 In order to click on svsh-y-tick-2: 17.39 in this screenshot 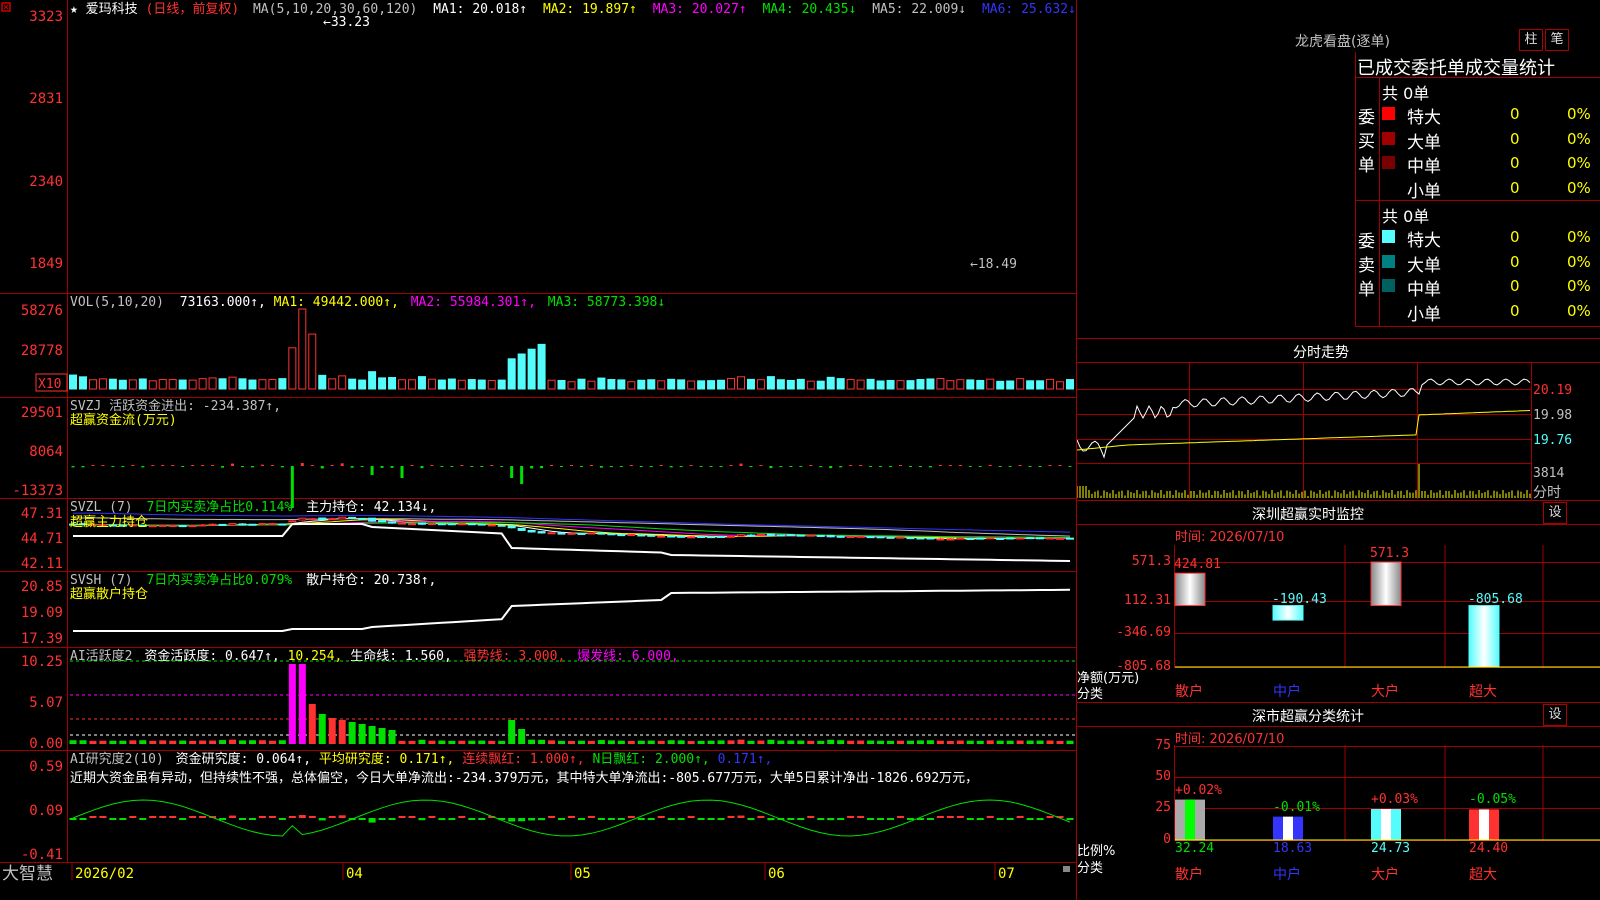, I will do `click(42, 639)`.